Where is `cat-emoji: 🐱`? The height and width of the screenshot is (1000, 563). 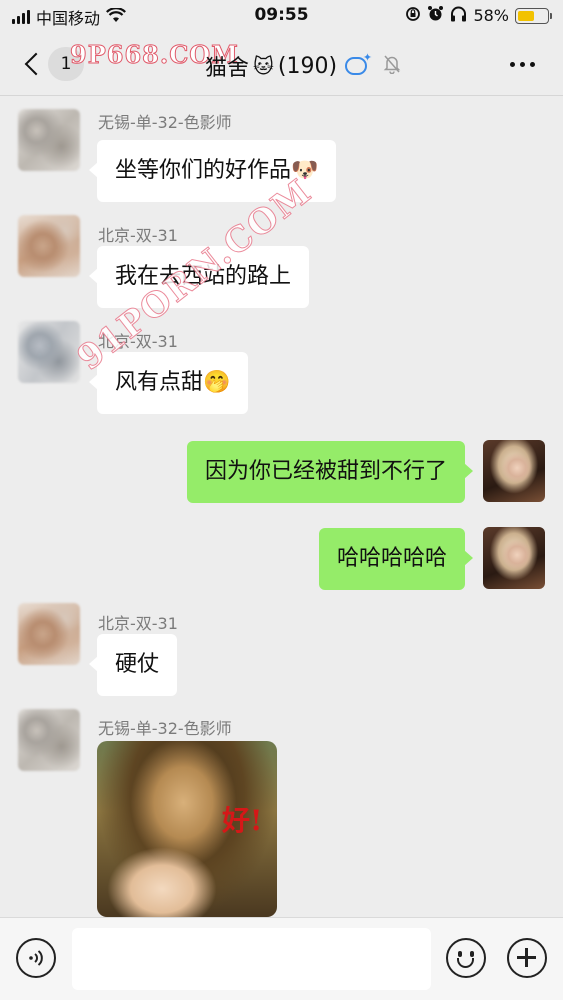
cat-emoji: 🐱 is located at coordinates (263, 66).